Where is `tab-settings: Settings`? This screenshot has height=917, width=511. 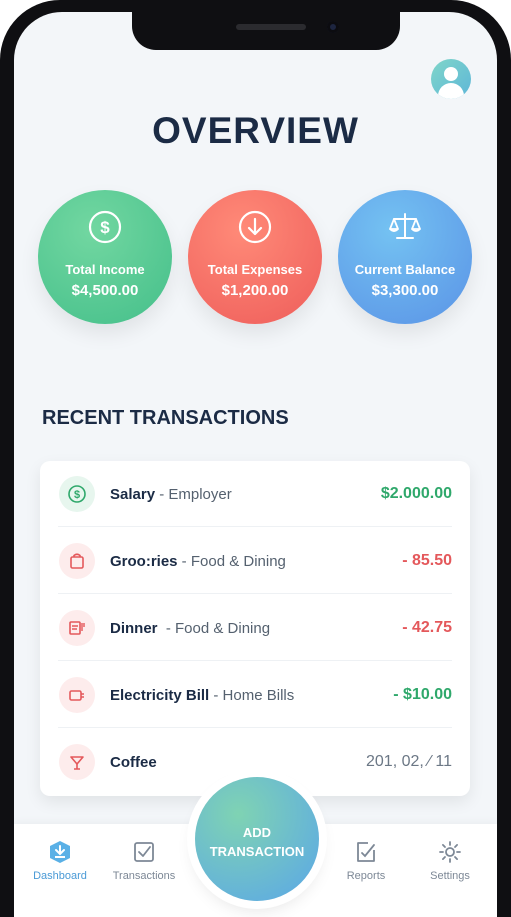
tab-settings: Settings is located at coordinates (450, 861).